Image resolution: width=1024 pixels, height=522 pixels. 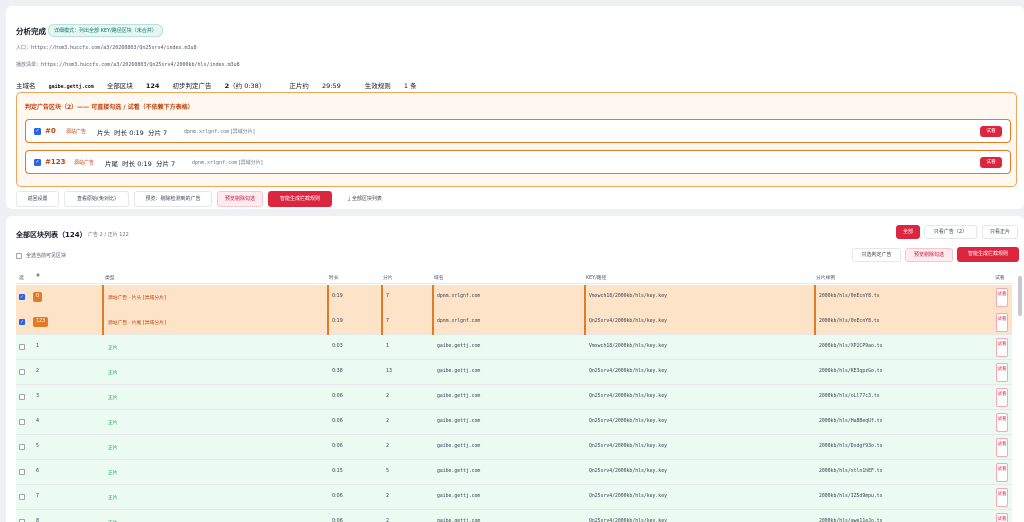 What do you see at coordinates (300, 199) in the screenshot?
I see `smart-generate-rule-button: 智能生成拦截规则` at bounding box center [300, 199].